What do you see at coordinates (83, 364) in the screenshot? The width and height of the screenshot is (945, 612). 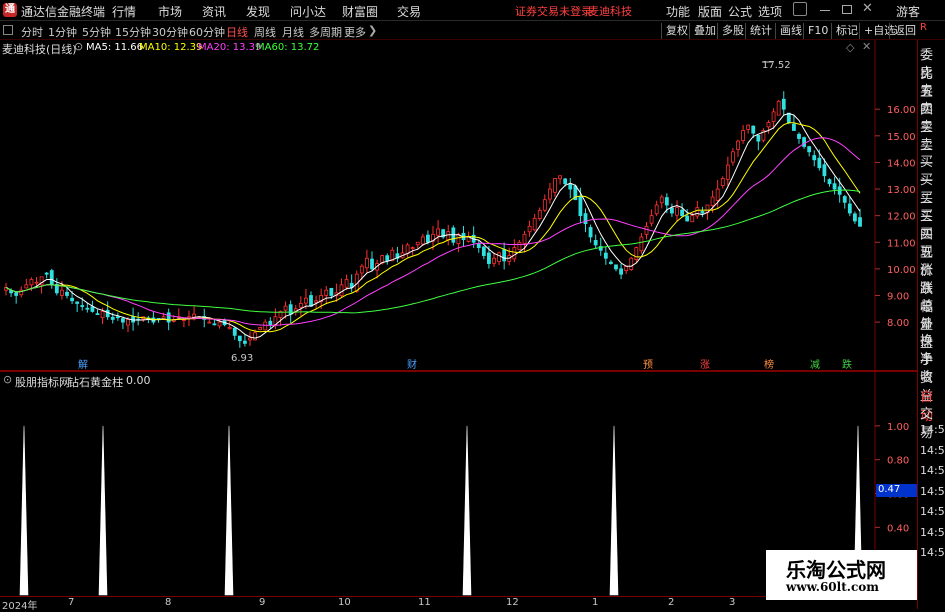 I see `event-marker: 解` at bounding box center [83, 364].